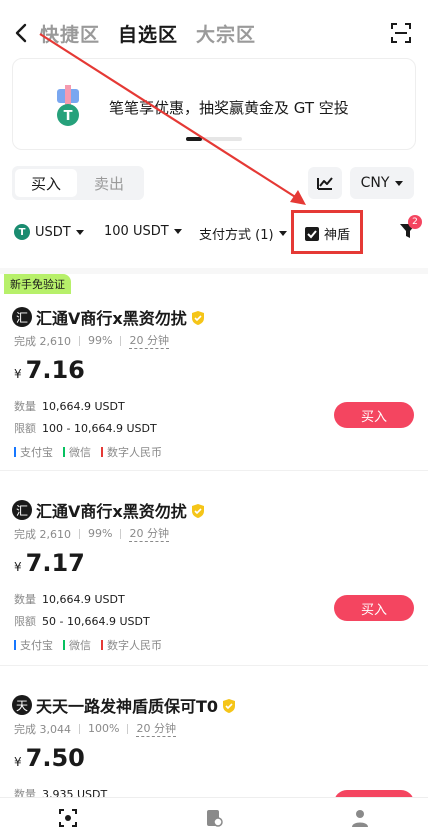 This screenshot has width=428, height=833. What do you see at coordinates (229, 108) in the screenshot?
I see `banner-text: 笔笔享优惠，抽奖赢黄金及 GT 空投` at bounding box center [229, 108].